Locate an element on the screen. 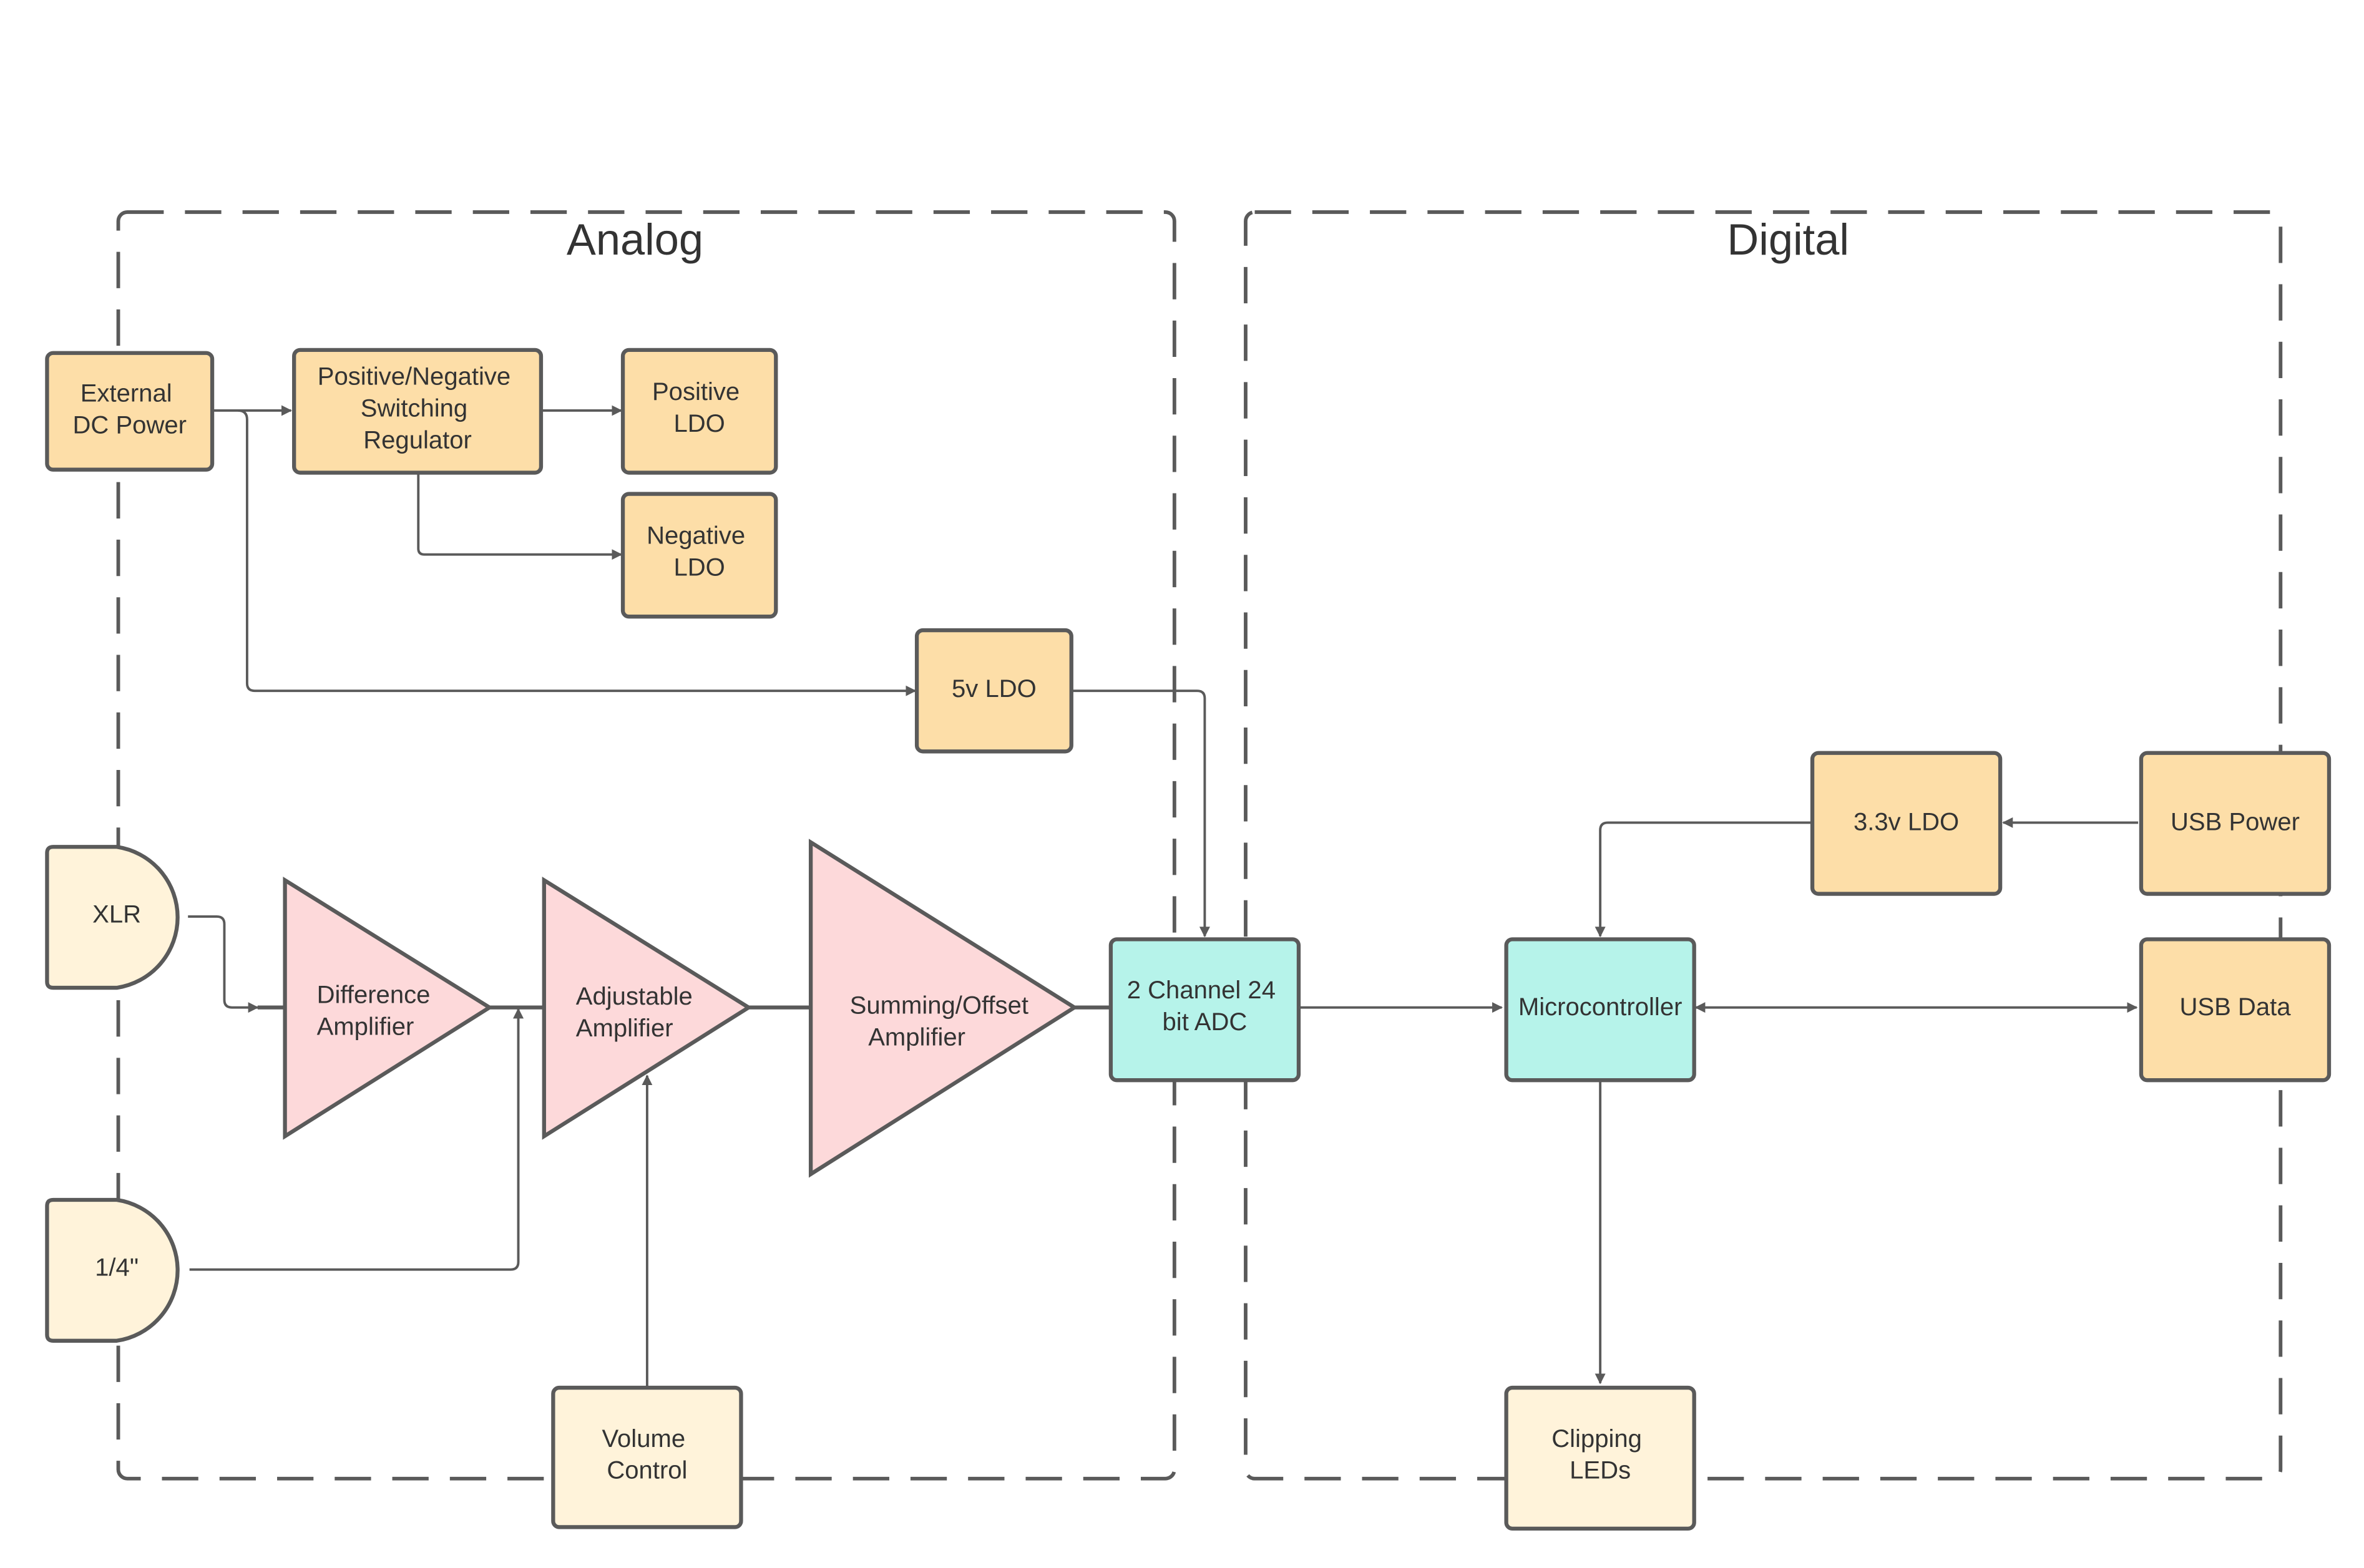 Image resolution: width=2364 pixels, height=1568 pixels. node-usb-power-label: USB Power is located at coordinates (2235, 822).